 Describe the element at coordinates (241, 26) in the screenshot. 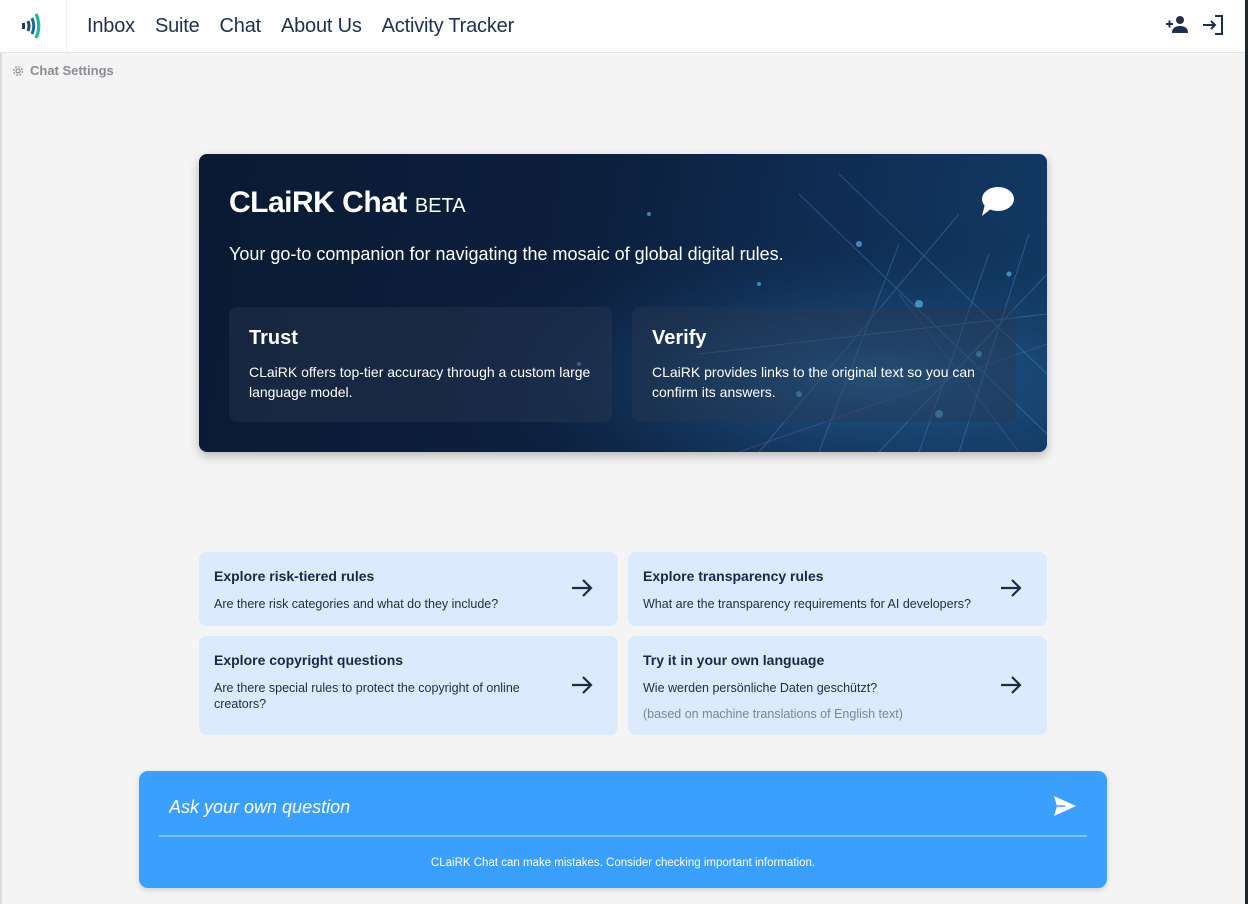

I see `nav-item-chat: Chat` at that location.